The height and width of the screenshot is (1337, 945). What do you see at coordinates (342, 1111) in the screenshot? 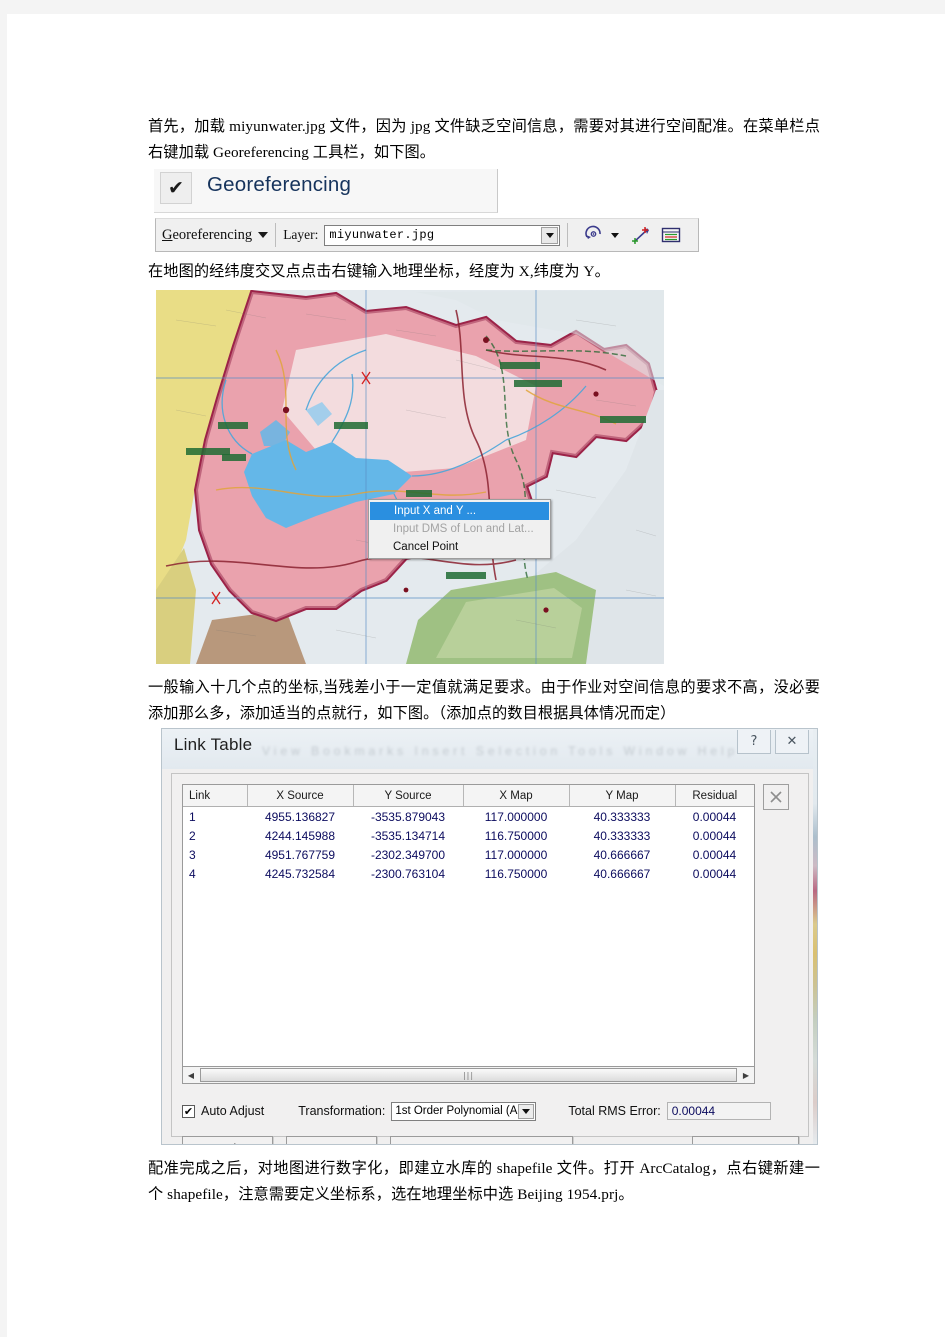
I see `transformation-label: Transformation:` at bounding box center [342, 1111].